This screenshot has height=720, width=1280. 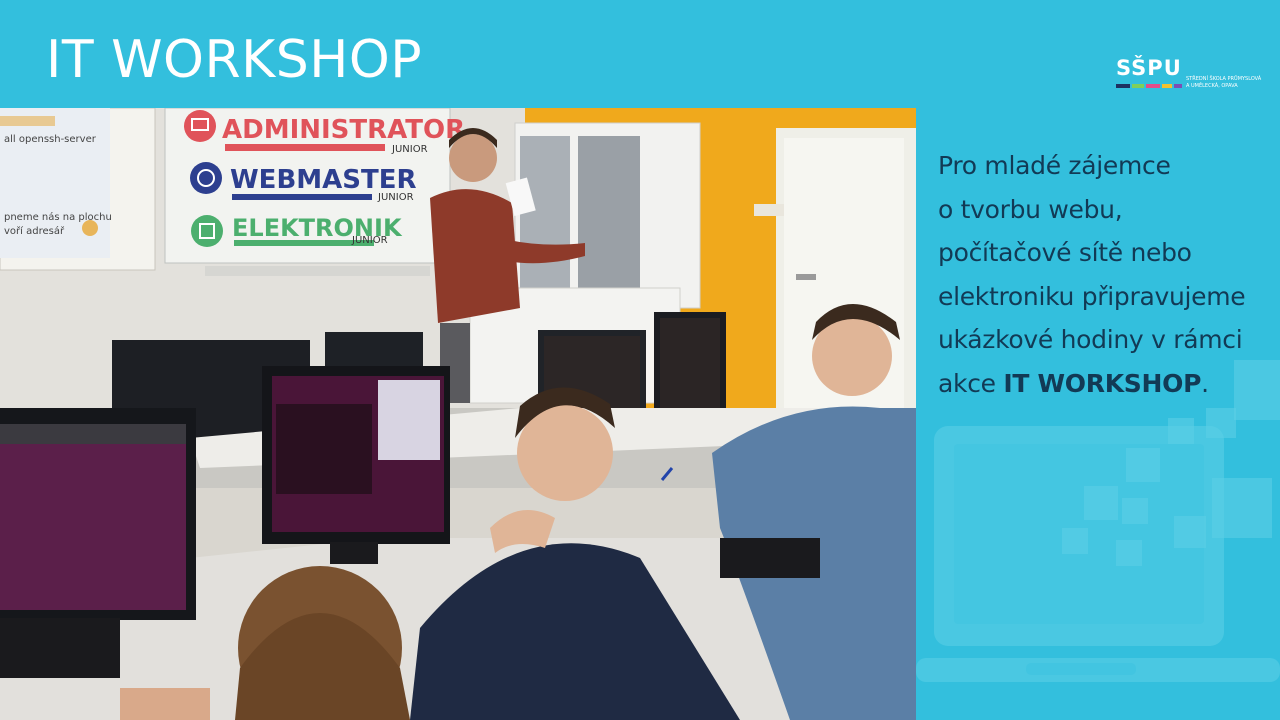 What do you see at coordinates (1030, 209) in the screenshot?
I see `description-line-2: o tvorbu webu,` at bounding box center [1030, 209].